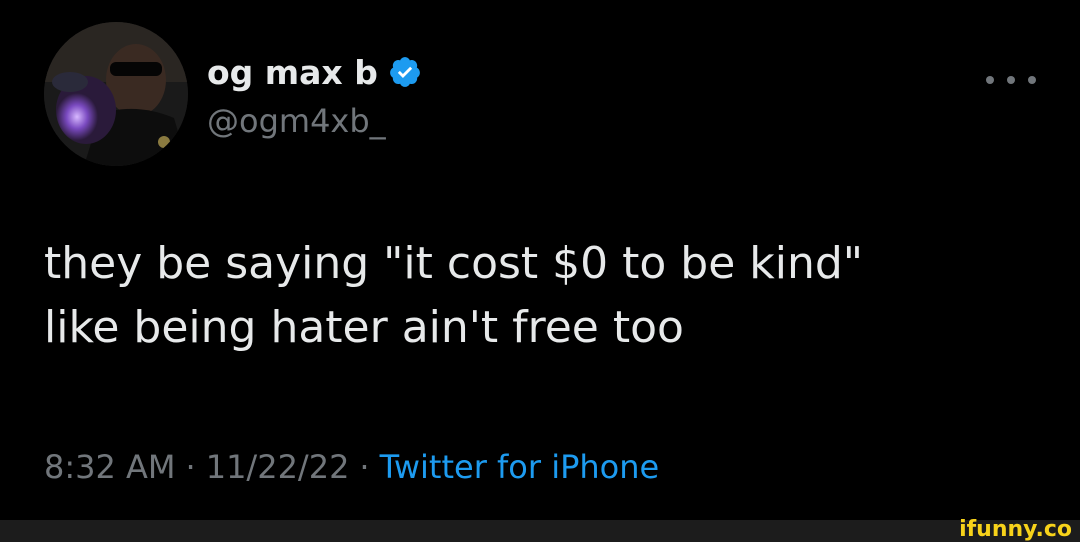 This screenshot has height=542, width=1080. What do you see at coordinates (110, 467) in the screenshot?
I see `tweet-time: 8:32 AM` at bounding box center [110, 467].